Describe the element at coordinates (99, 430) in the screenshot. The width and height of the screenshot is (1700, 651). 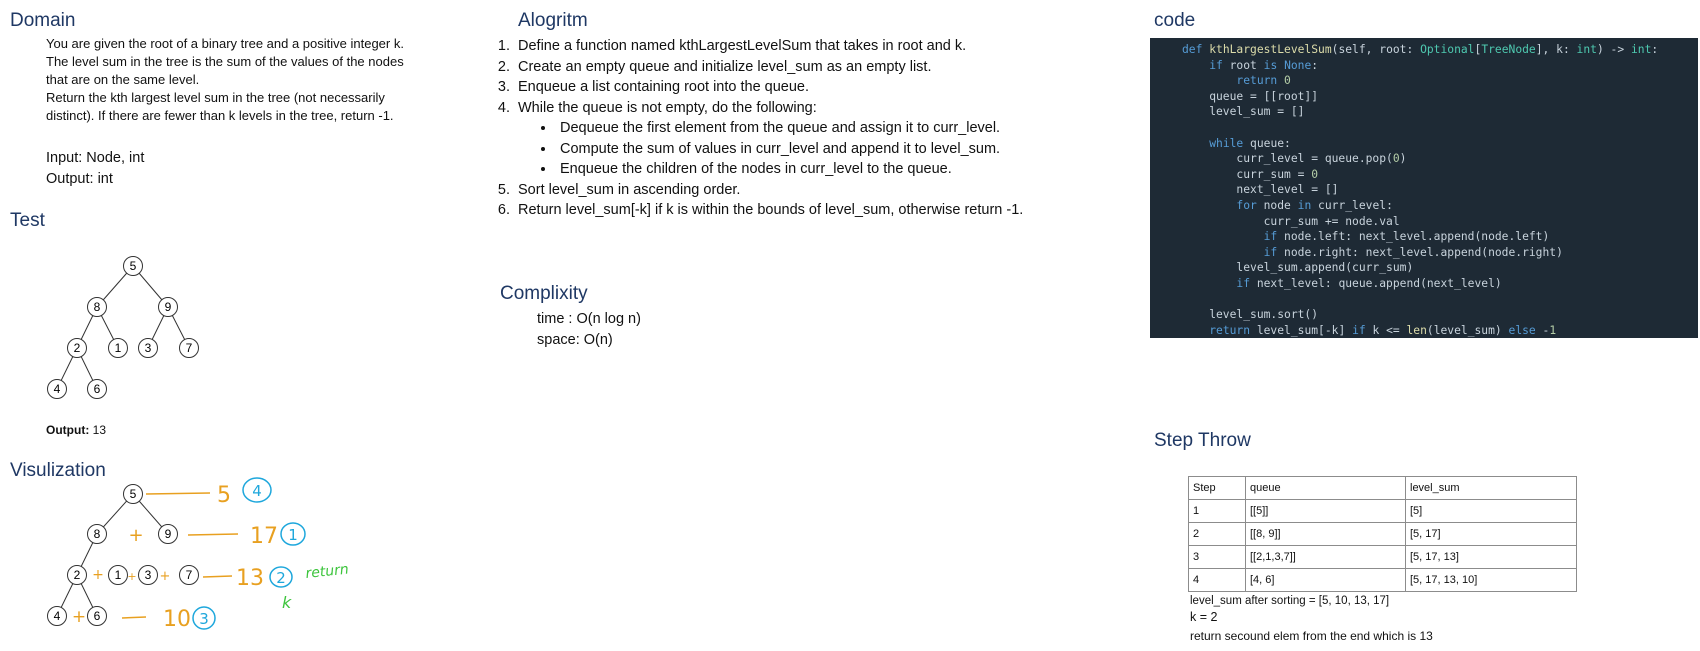
I see `test-output-value: 13` at that location.